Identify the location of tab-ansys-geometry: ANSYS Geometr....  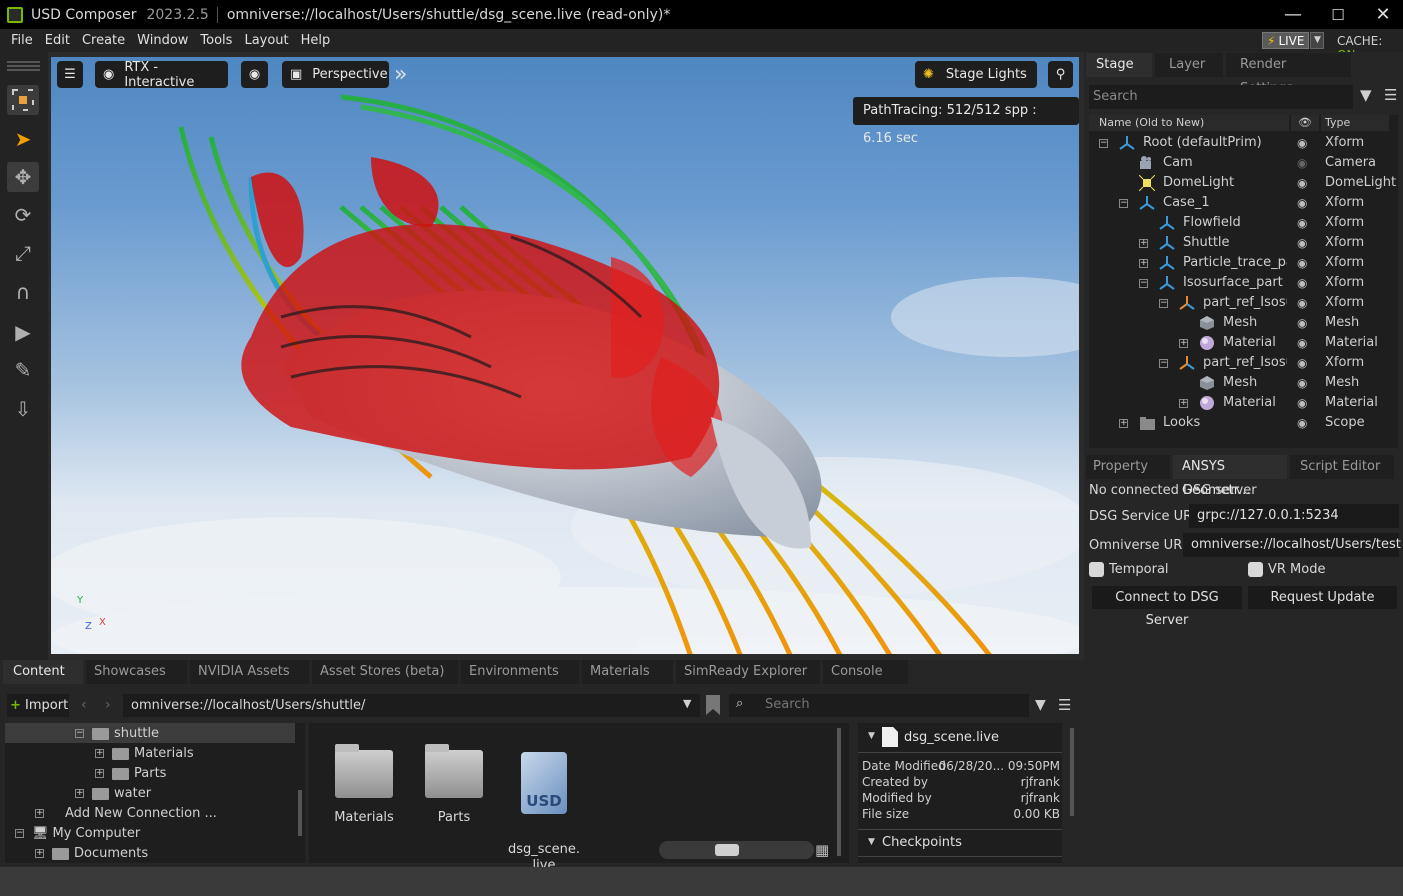
(1230, 476).